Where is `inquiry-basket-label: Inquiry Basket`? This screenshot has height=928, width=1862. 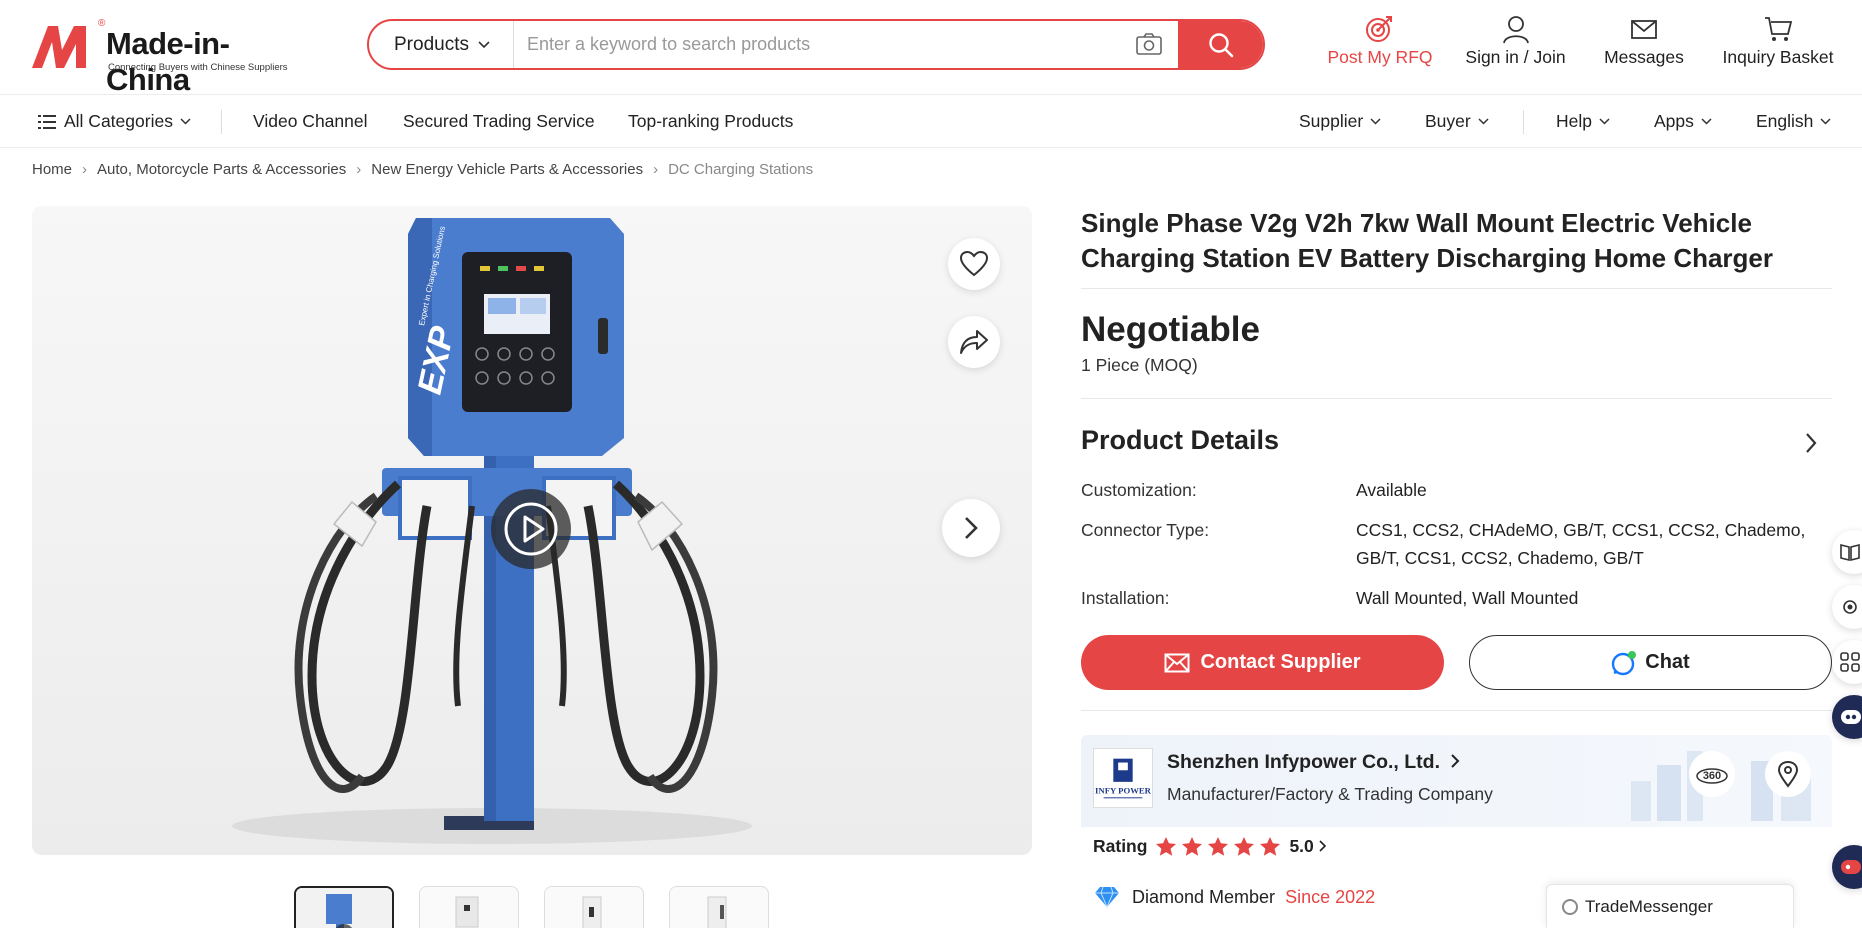
inquiry-basket-label: Inquiry Basket is located at coordinates (1778, 57).